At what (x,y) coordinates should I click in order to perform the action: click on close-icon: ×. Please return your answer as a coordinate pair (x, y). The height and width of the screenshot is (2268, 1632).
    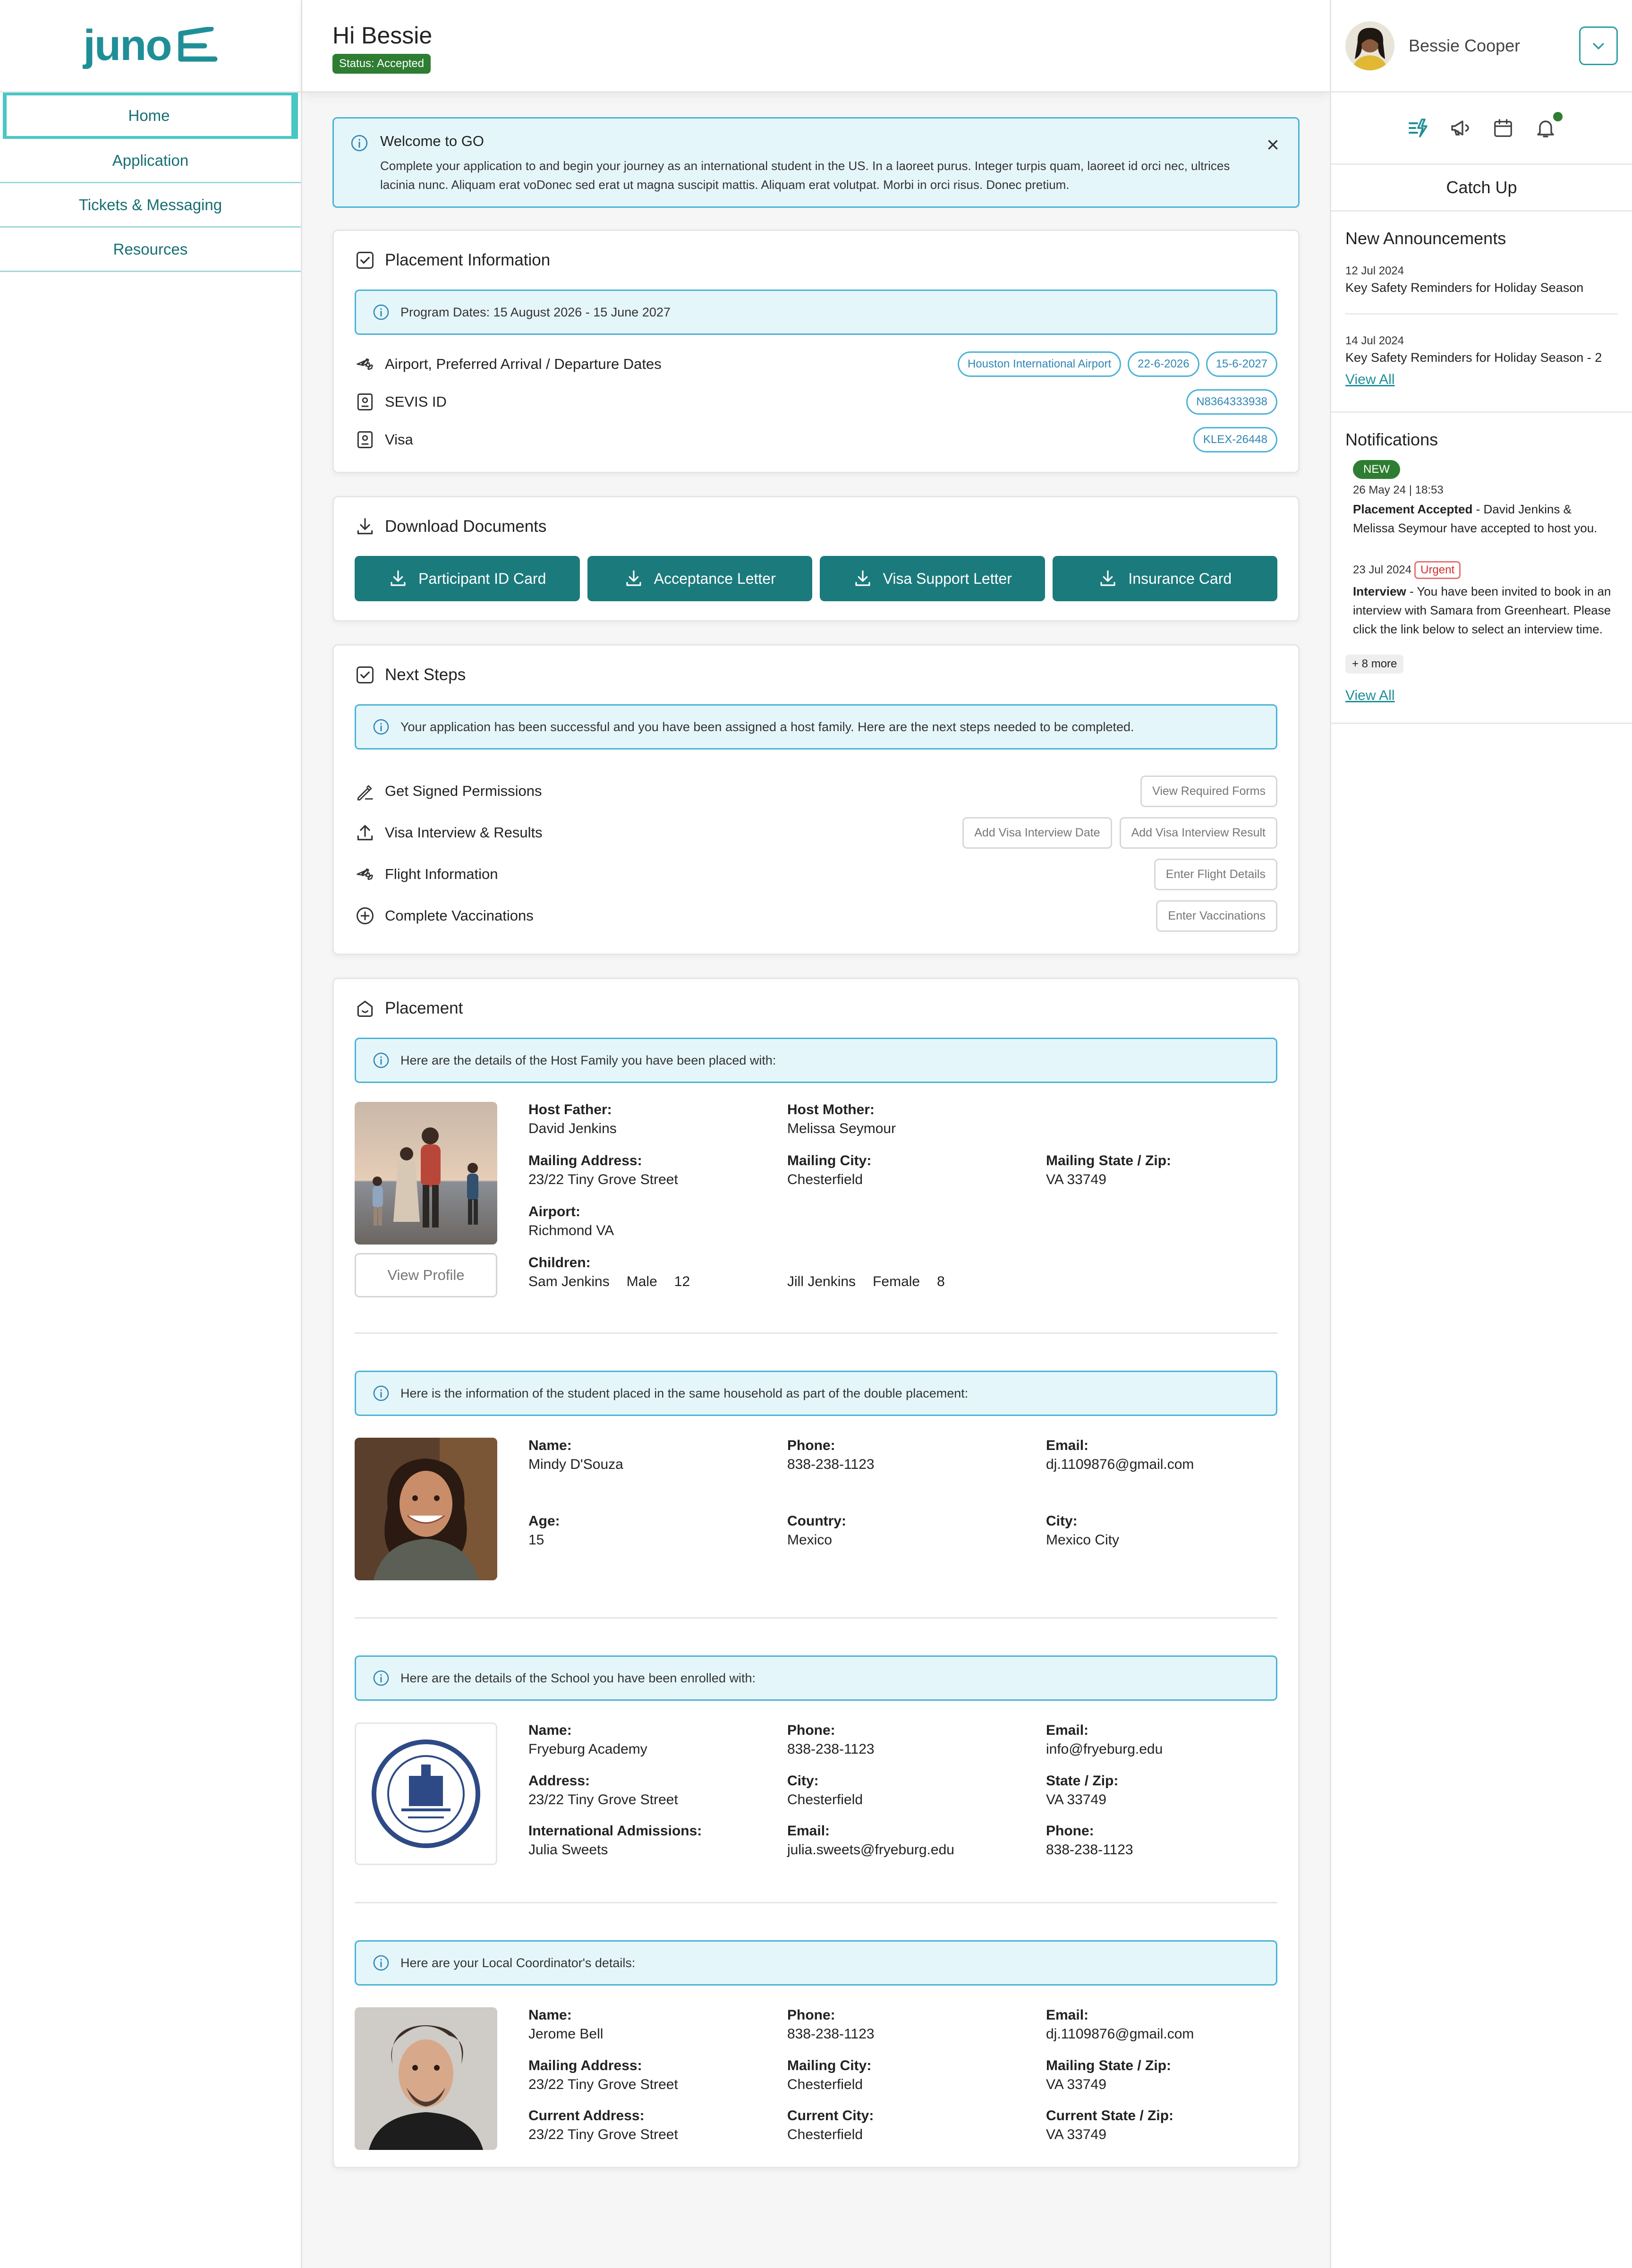
    Looking at the image, I should click on (1272, 144).